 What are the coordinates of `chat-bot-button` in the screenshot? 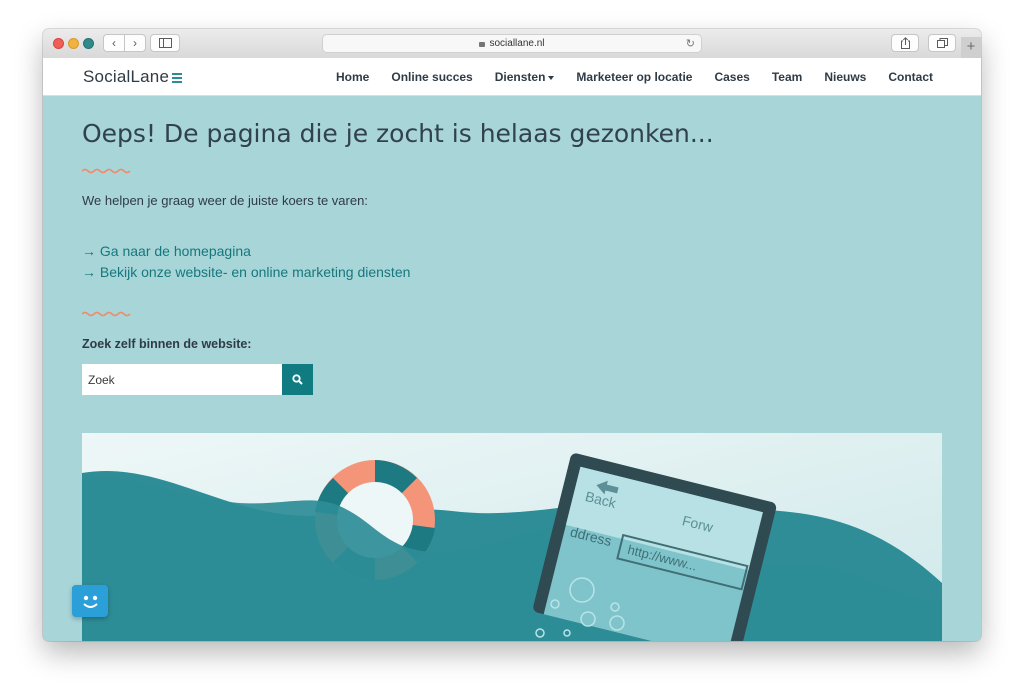 It's located at (89, 601).